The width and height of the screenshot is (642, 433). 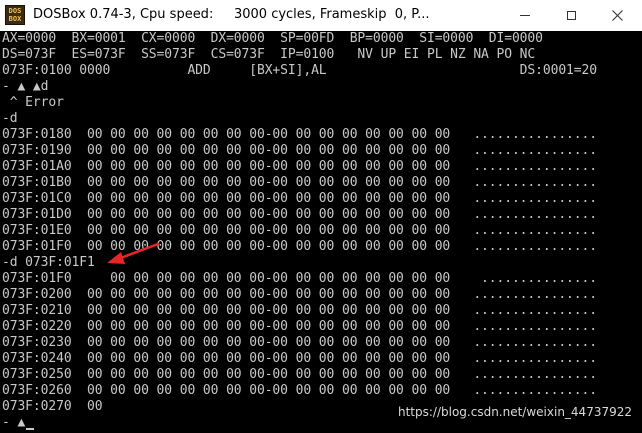 What do you see at coordinates (15, 19) in the screenshot?
I see `app-icon-text-bottom: BOX` at bounding box center [15, 19].